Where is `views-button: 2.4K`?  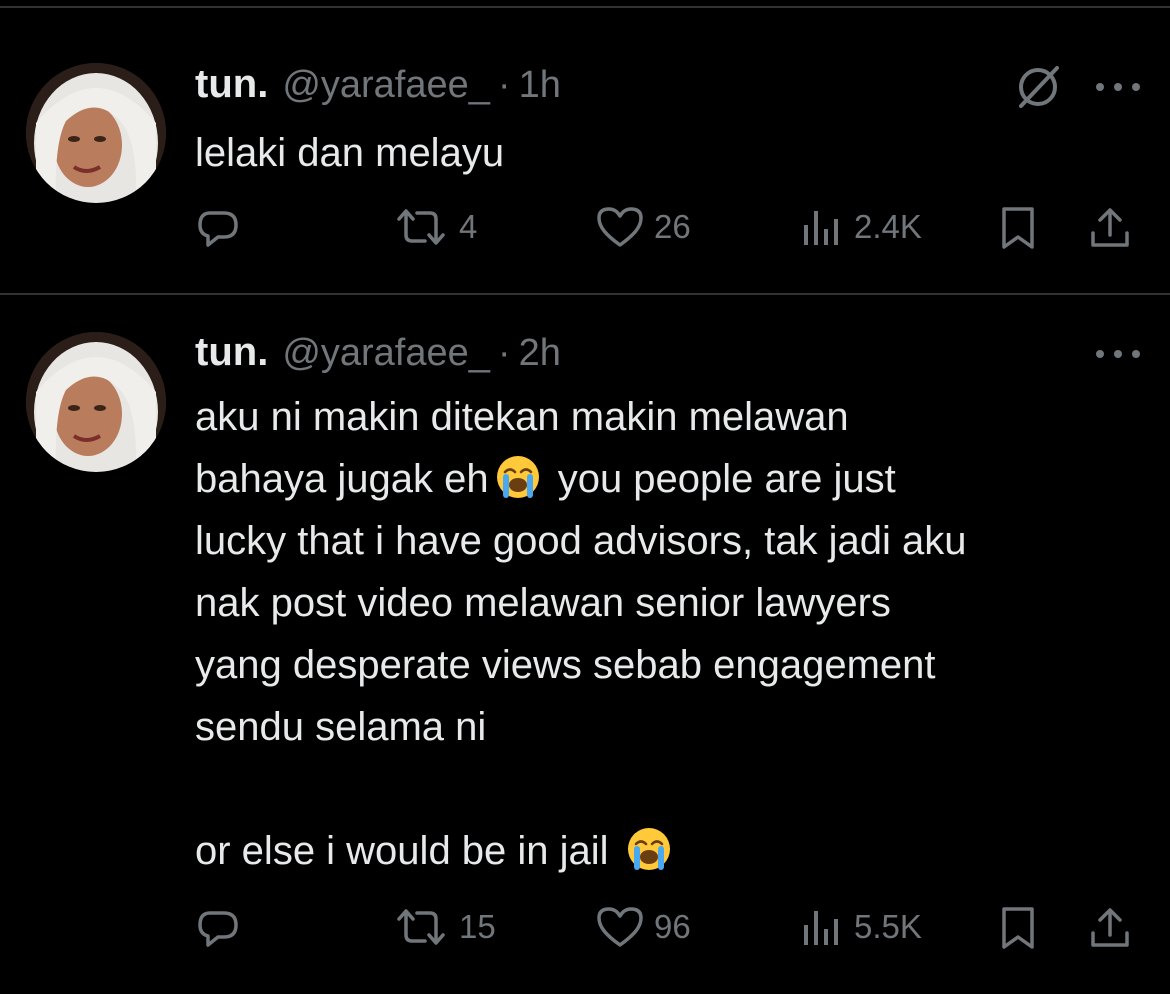 views-button: 2.4K is located at coordinates (861, 227).